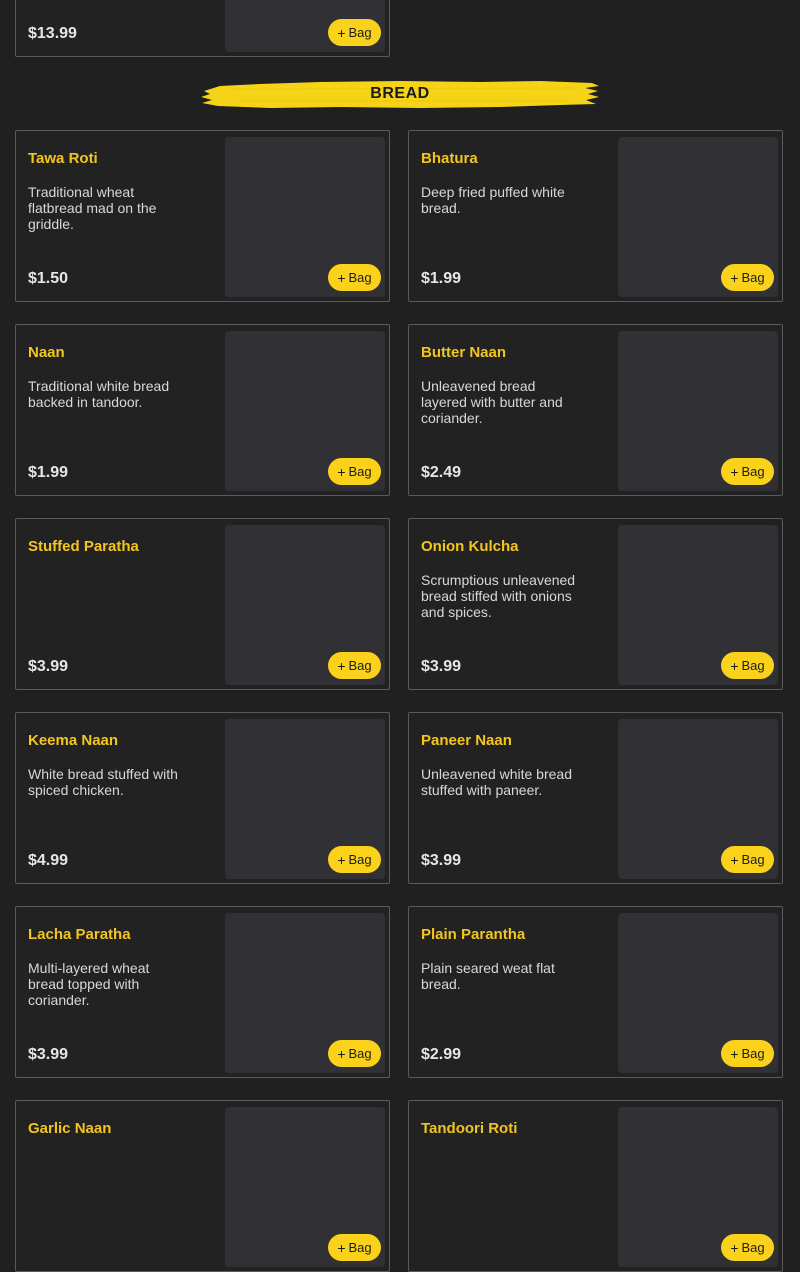  What do you see at coordinates (46, 352) in the screenshot?
I see `item-name: Naan` at bounding box center [46, 352].